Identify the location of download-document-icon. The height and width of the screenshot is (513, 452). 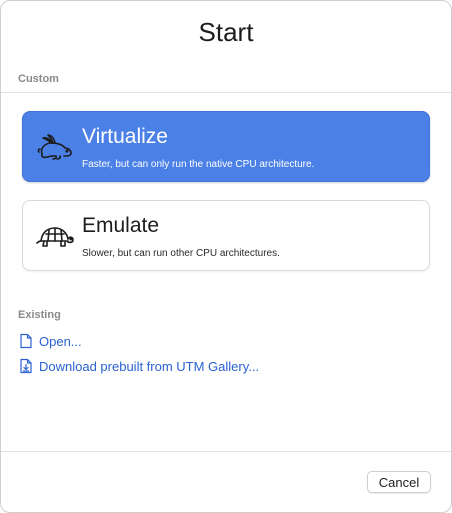
(26, 366).